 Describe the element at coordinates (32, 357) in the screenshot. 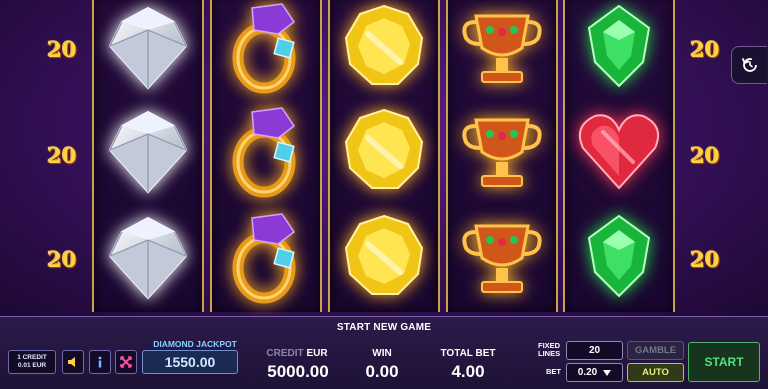

I see `credit-value-line1: 1 CREDIT` at that location.